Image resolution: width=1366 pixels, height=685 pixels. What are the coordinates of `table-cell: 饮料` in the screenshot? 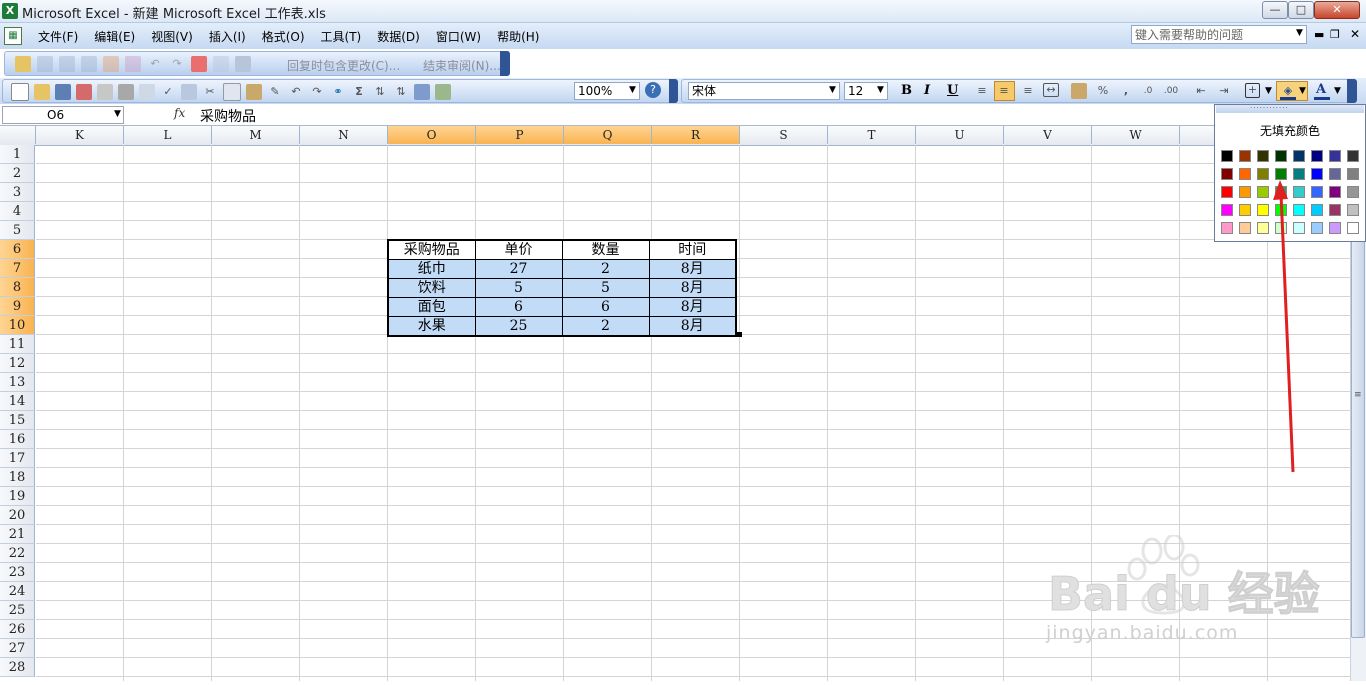 It's located at (431, 288).